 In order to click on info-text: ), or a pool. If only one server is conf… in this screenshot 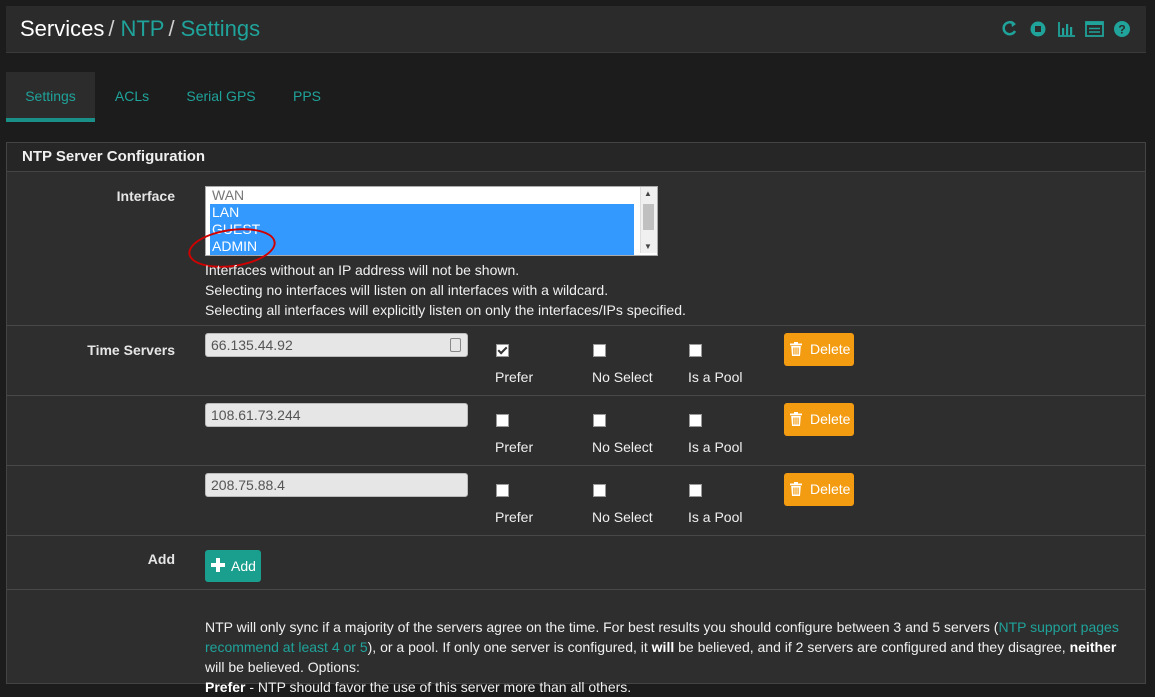, I will do `click(509, 647)`.